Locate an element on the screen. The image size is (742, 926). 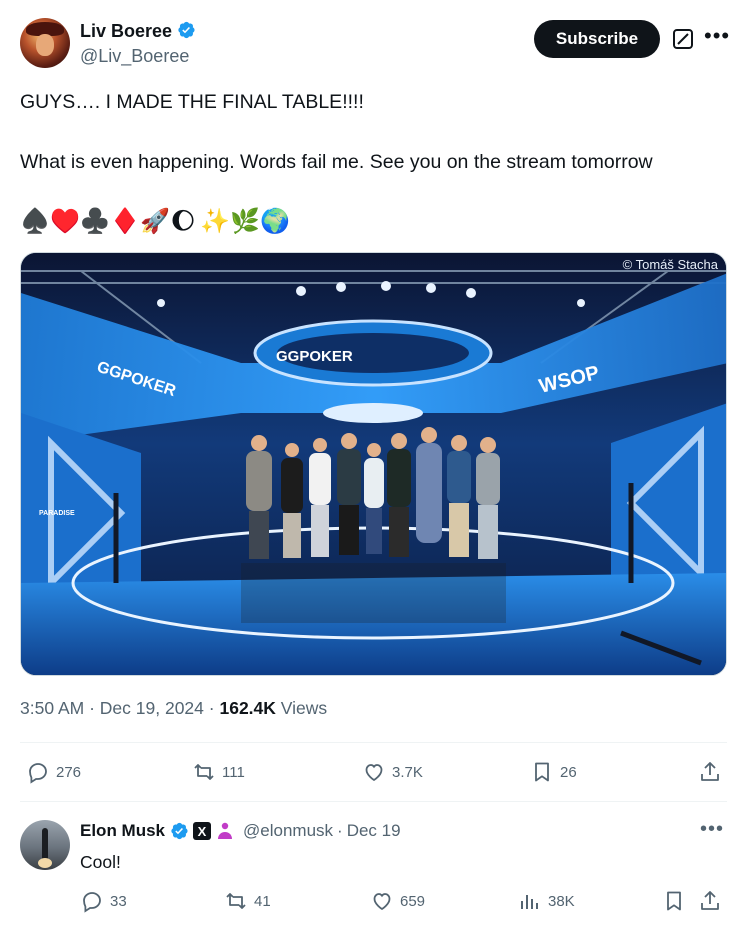
reply-like-count: 659 is located at coordinates (413, 901).